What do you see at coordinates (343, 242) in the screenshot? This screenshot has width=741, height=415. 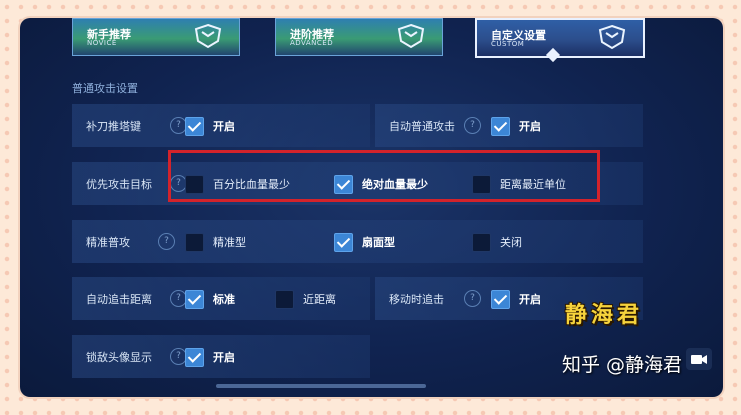 I see `checkbox-fan-type` at bounding box center [343, 242].